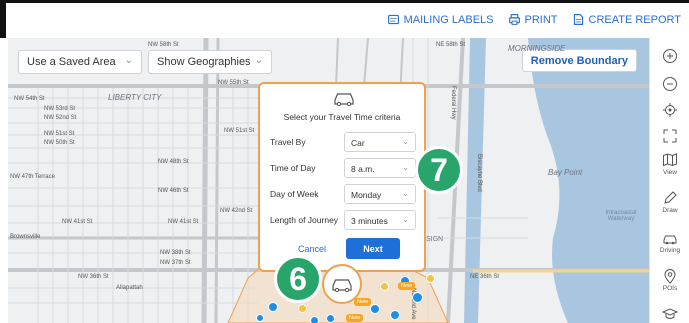  What do you see at coordinates (25, 237) in the screenshot?
I see `map-label: Brownsville` at bounding box center [25, 237].